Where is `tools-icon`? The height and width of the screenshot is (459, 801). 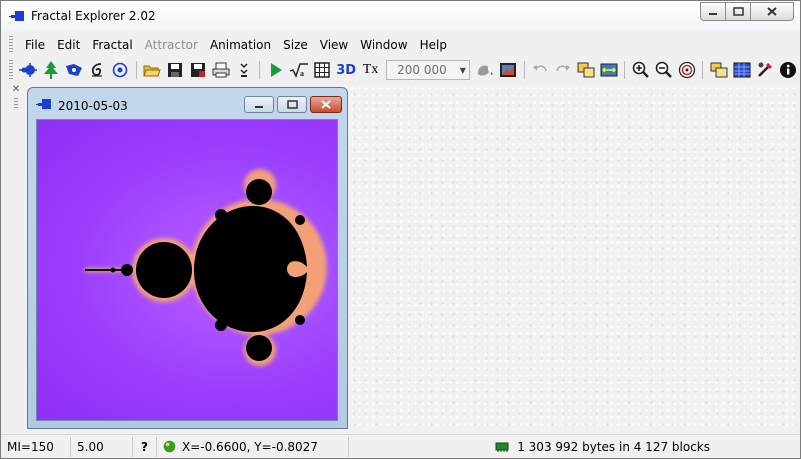 tools-icon is located at coordinates (764, 69).